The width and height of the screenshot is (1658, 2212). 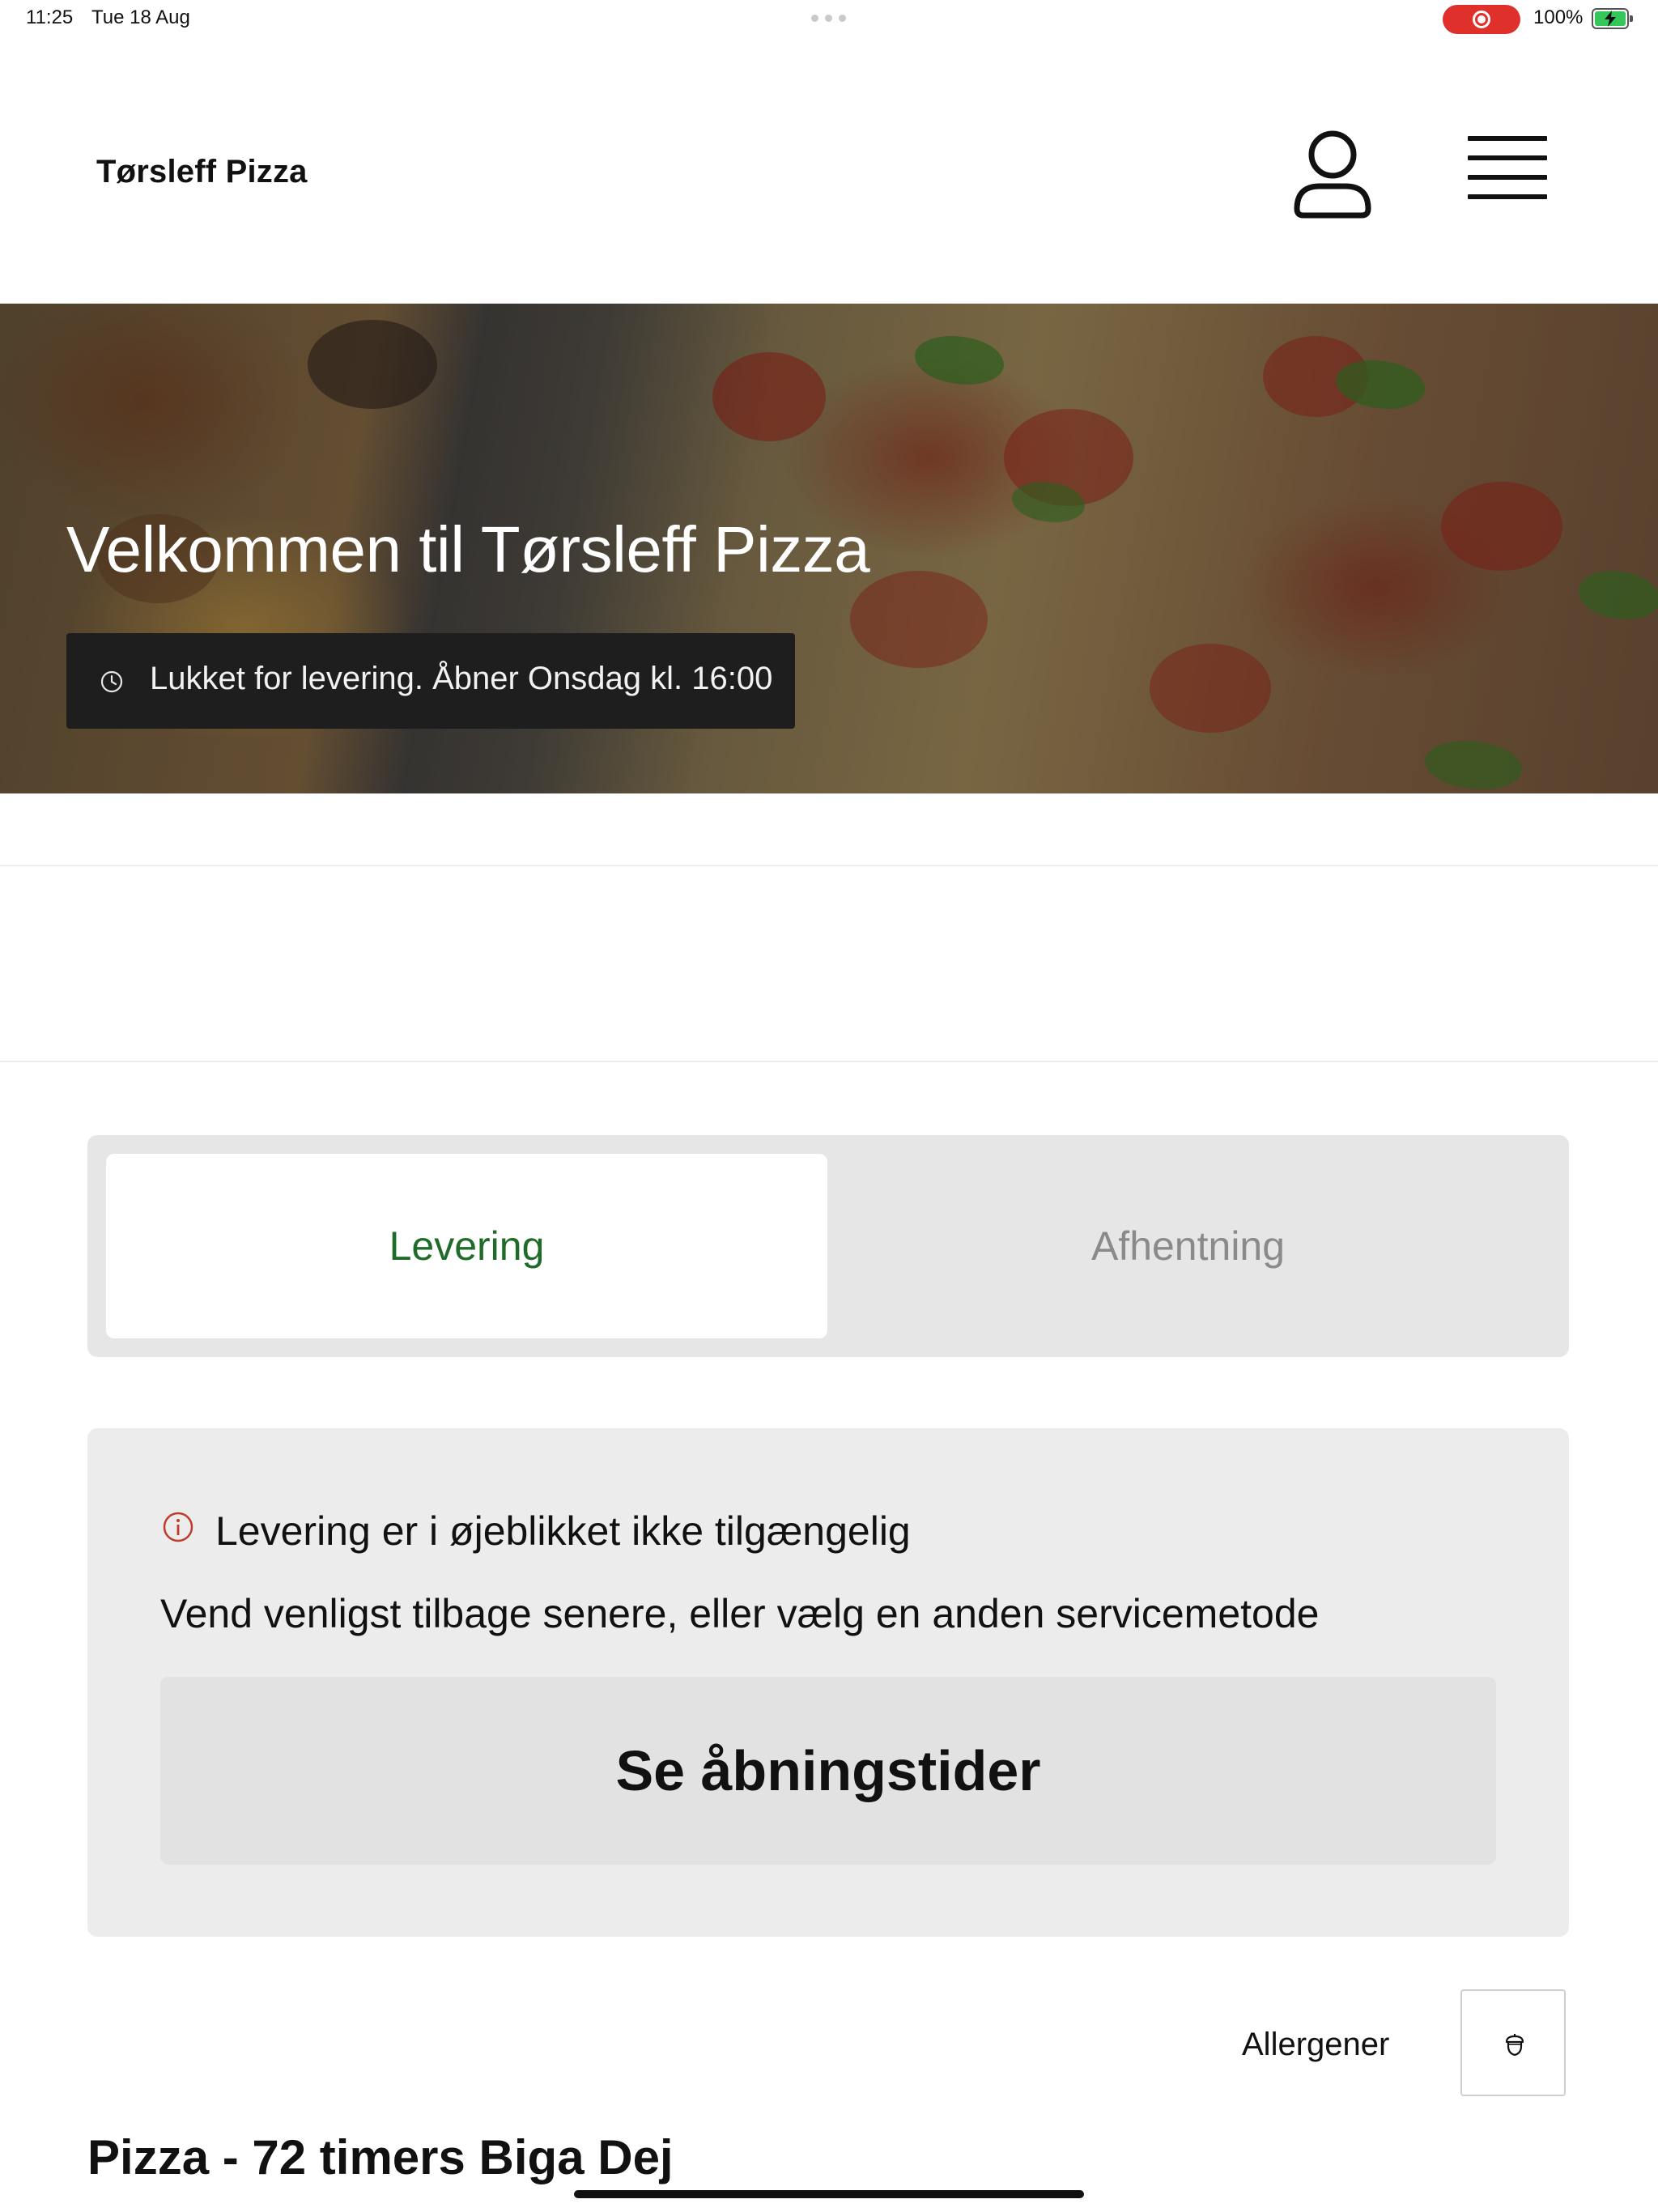 What do you see at coordinates (202, 172) in the screenshot?
I see `brand-name: Tørsleff Pizza` at bounding box center [202, 172].